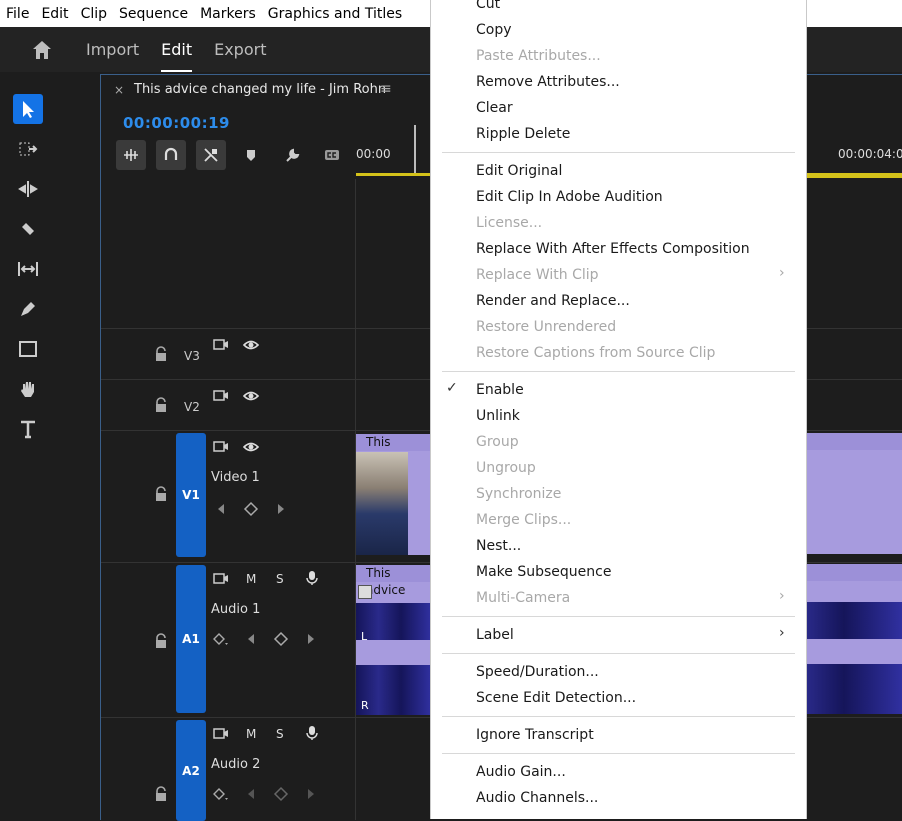 The width and height of the screenshot is (902, 821). I want to click on tab-export: Export, so click(240, 49).